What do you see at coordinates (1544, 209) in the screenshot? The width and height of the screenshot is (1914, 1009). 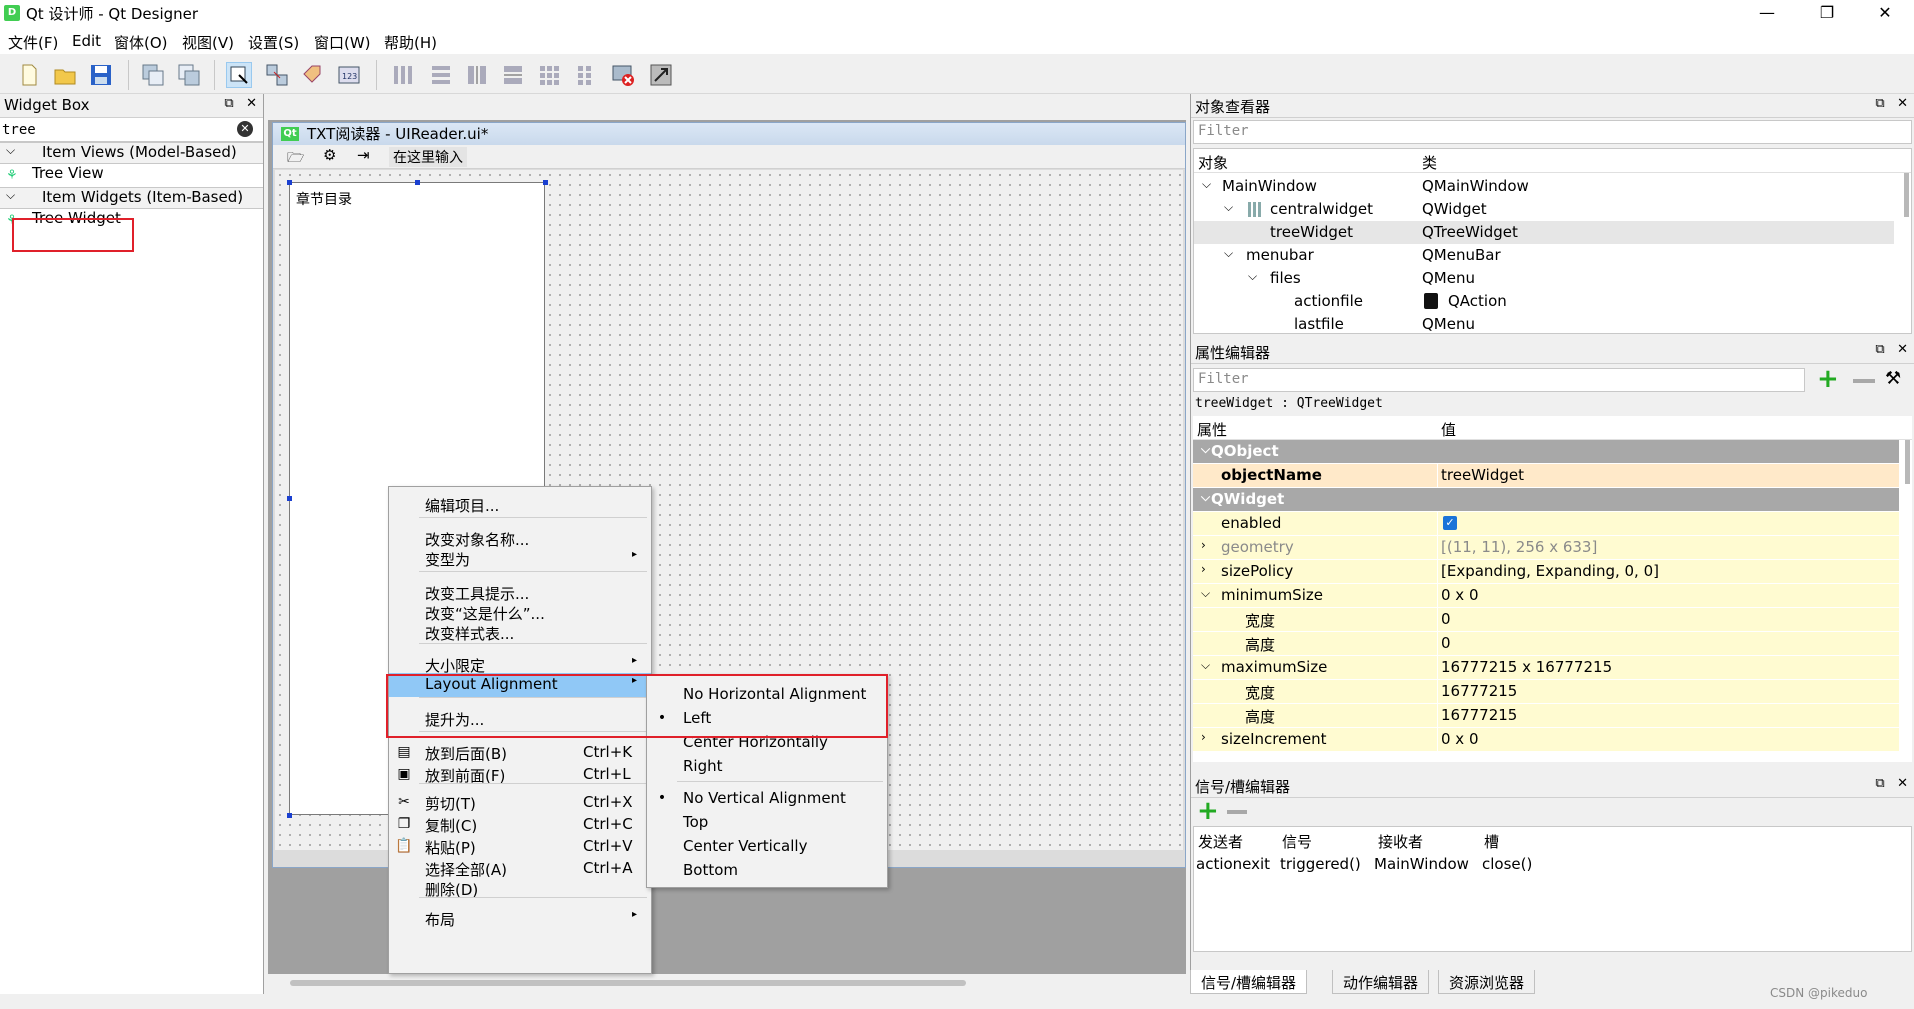 I see `tree-row-centralwidget: ⌵ centralwidget QWidget` at bounding box center [1544, 209].